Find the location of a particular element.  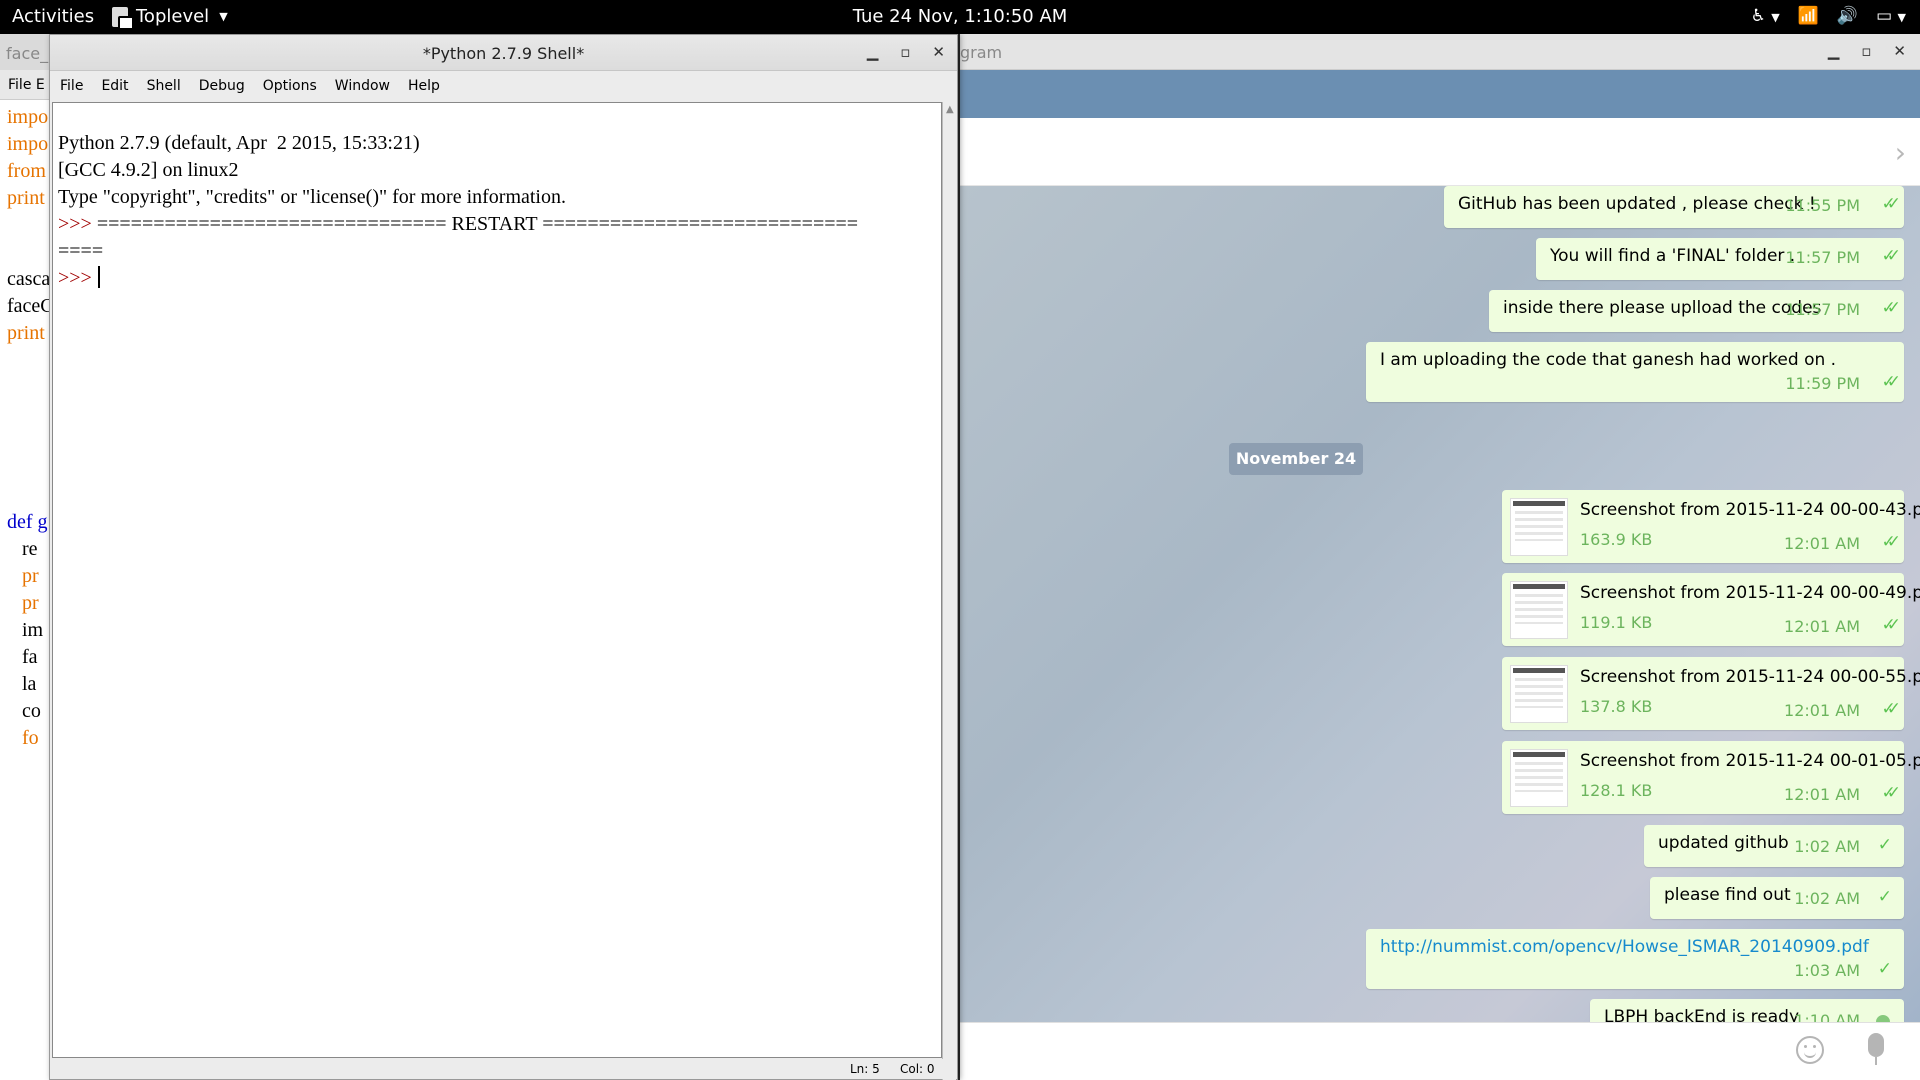

status-line: Ln: 5 is located at coordinates (865, 1069).